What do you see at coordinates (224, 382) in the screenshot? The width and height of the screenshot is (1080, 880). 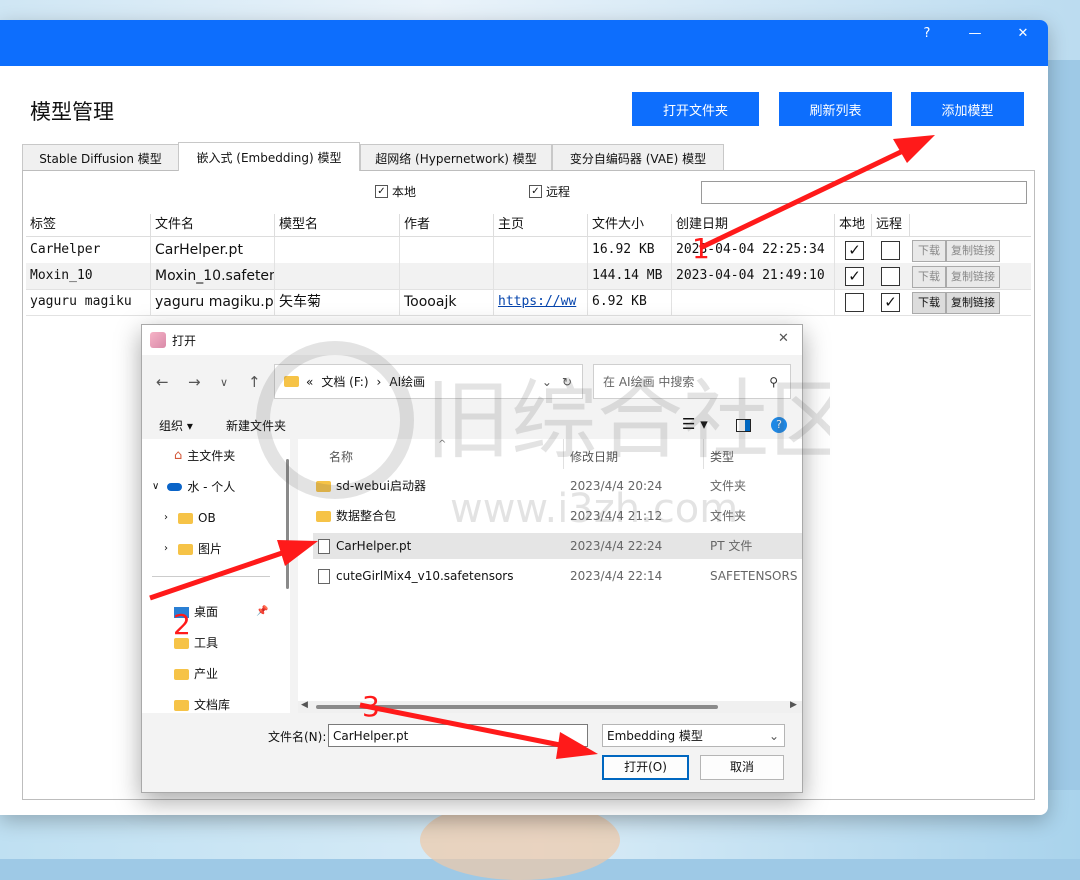 I see `recent-chevron-icon: ∨` at bounding box center [224, 382].